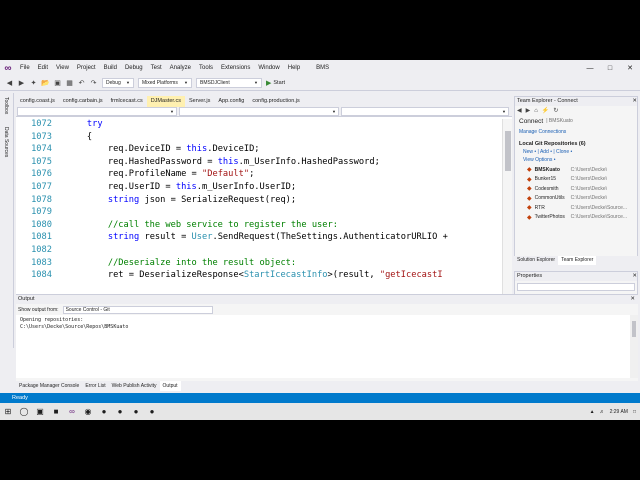 The image size is (640, 480). Describe the element at coordinates (634, 346) in the screenshot. I see `output-scrollbar` at that location.